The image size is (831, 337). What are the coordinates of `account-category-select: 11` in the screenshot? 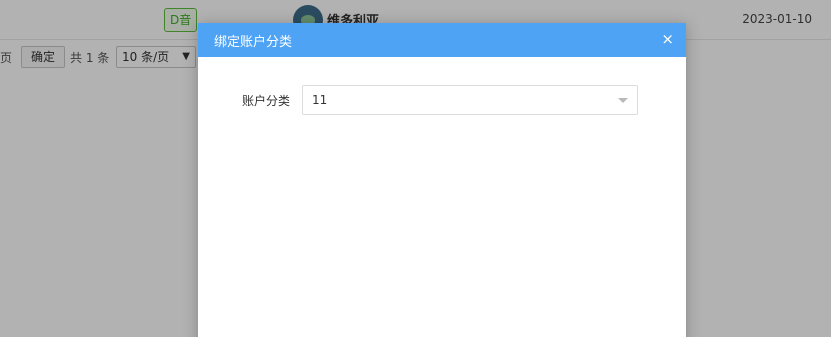 It's located at (470, 100).